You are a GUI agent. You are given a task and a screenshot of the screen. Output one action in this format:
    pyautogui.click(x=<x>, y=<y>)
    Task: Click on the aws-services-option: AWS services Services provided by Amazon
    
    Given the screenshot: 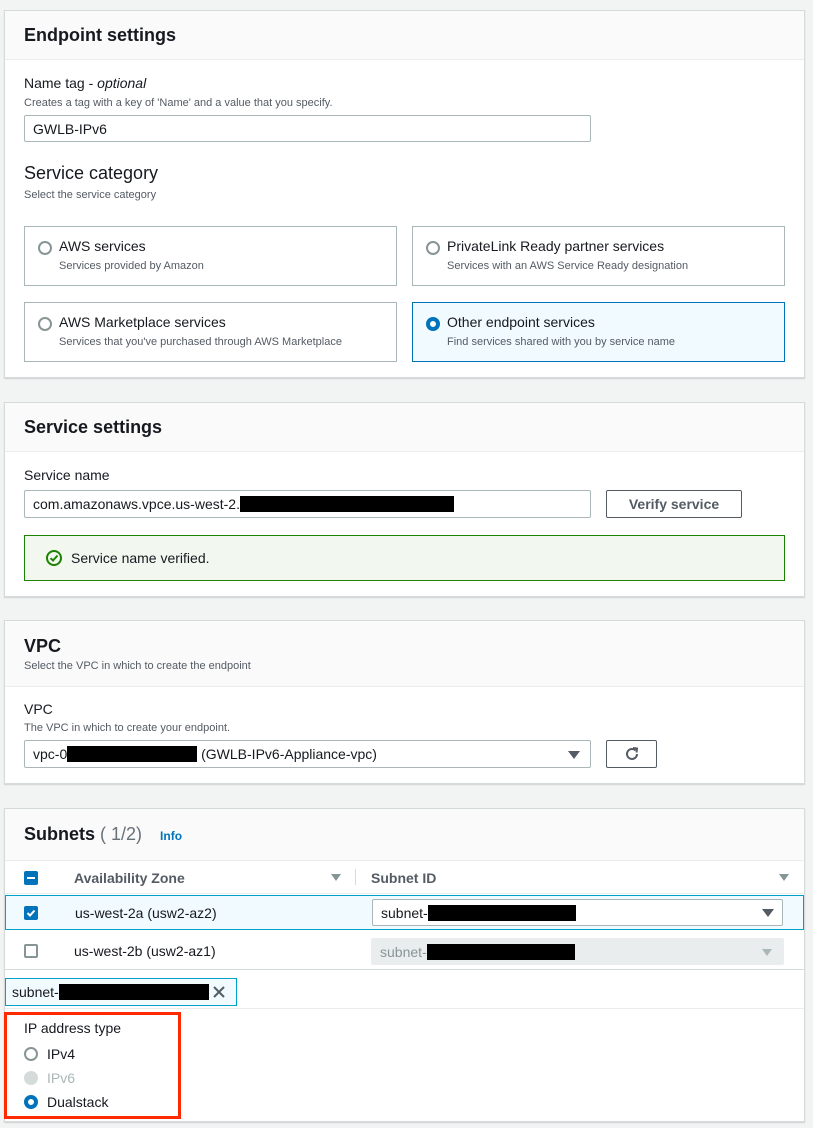 What is the action you would take?
    pyautogui.click(x=210, y=256)
    